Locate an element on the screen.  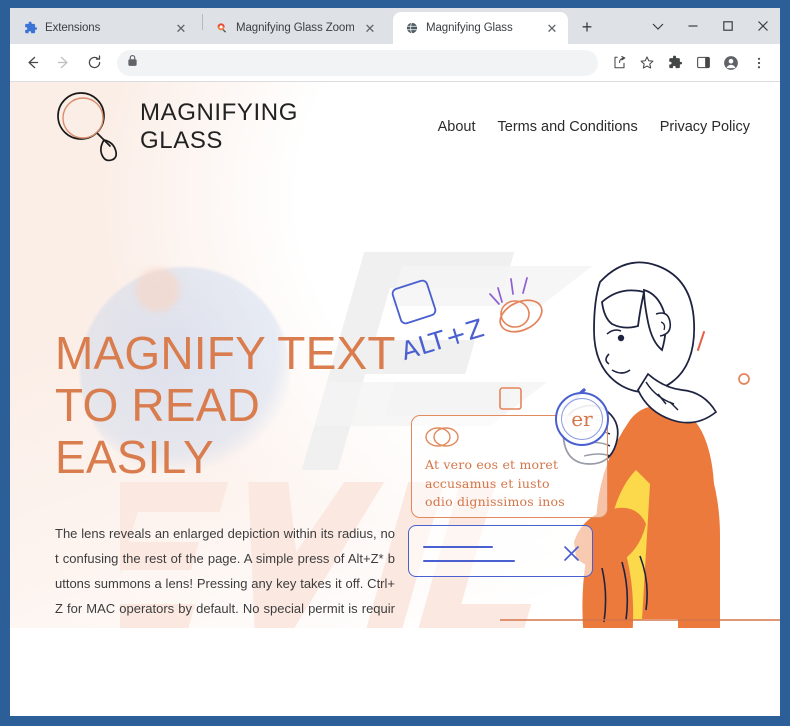
nav-link-privacy-policy: Privacy Policy is located at coordinates (705, 127).